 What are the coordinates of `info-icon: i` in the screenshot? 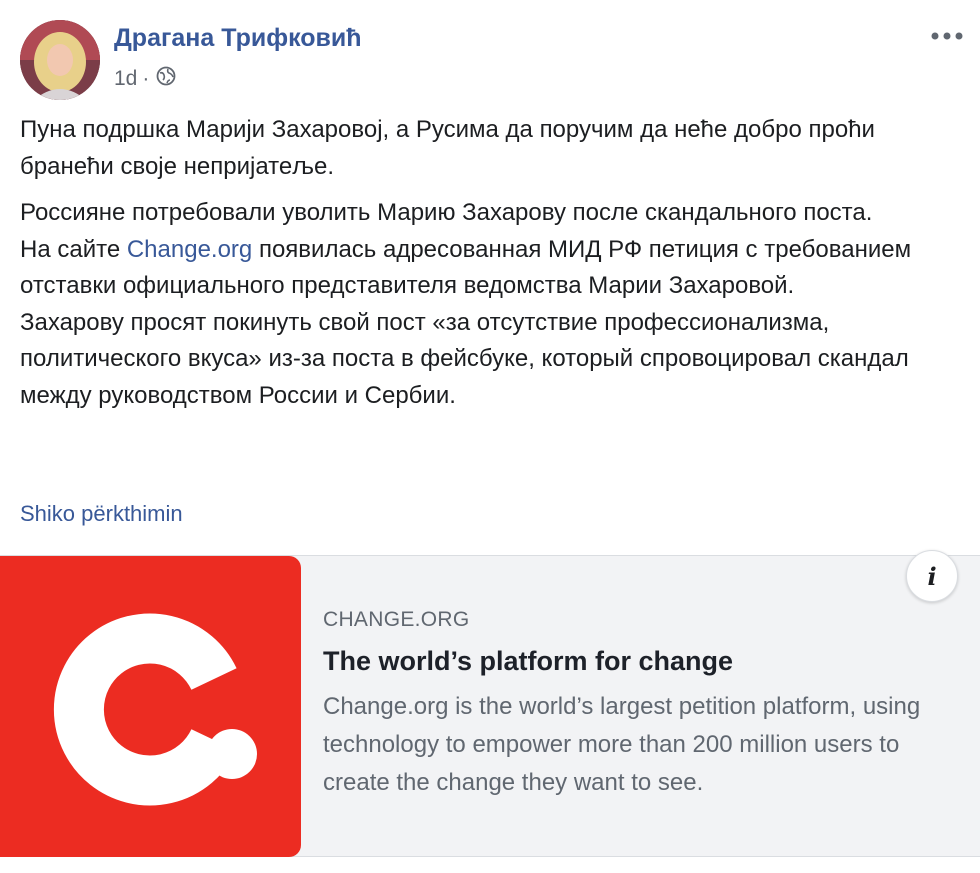 It's located at (932, 576).